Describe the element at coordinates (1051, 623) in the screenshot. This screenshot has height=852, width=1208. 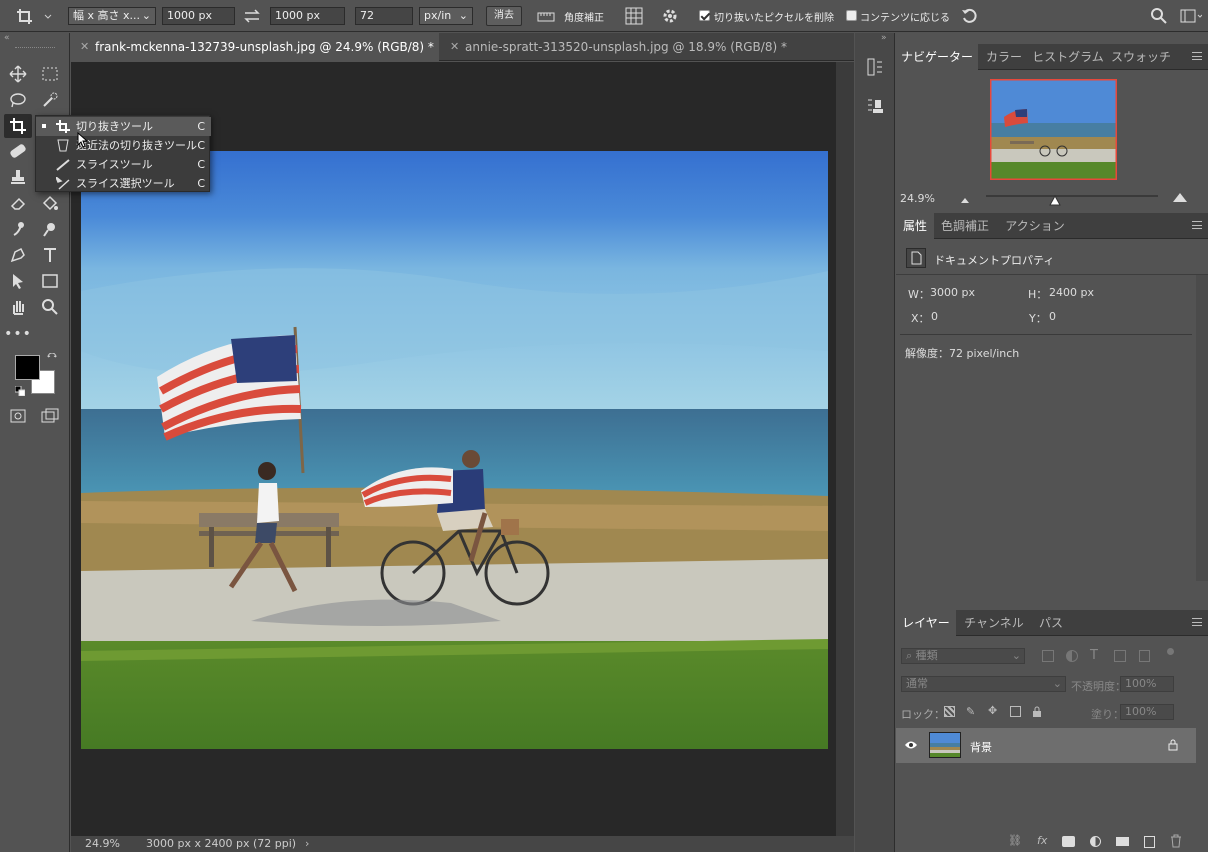
I see `tab-paths: パス` at that location.